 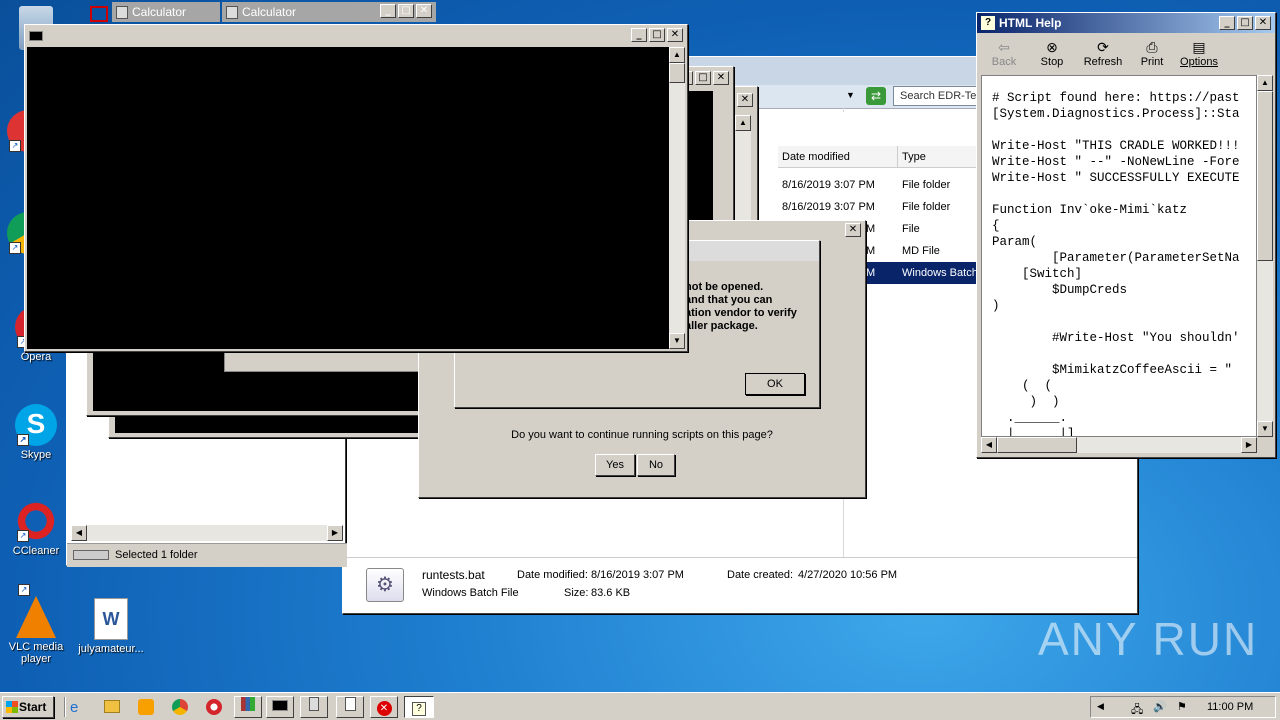 What do you see at coordinates (1230, 707) in the screenshot?
I see `clock: 11:00 PM` at bounding box center [1230, 707].